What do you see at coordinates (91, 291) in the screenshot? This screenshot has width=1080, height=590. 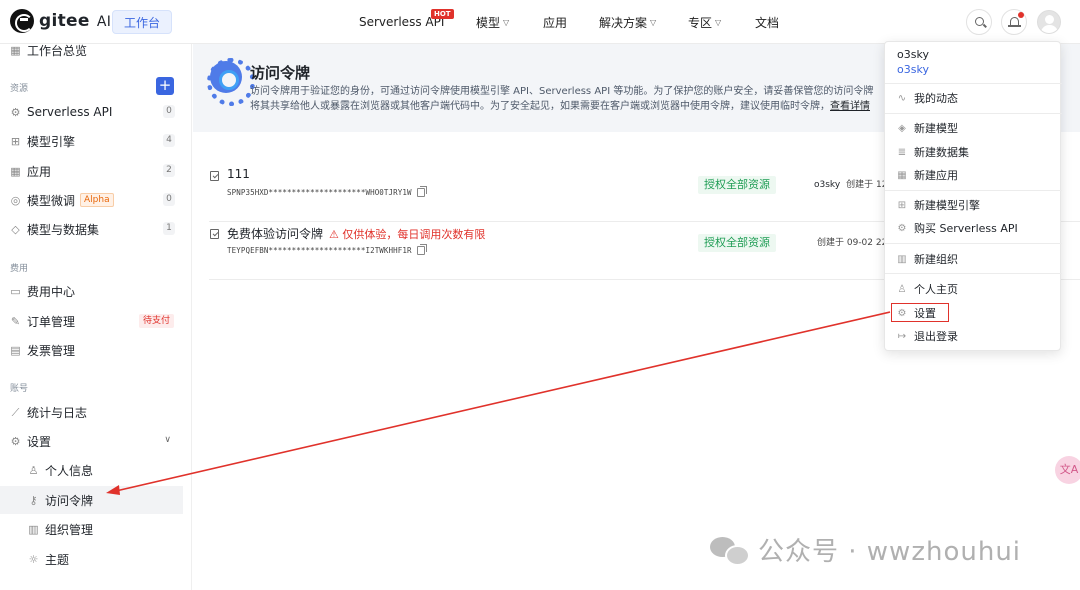 I see `sidebar-item-billing-center: ▭ 费用中心` at bounding box center [91, 291].